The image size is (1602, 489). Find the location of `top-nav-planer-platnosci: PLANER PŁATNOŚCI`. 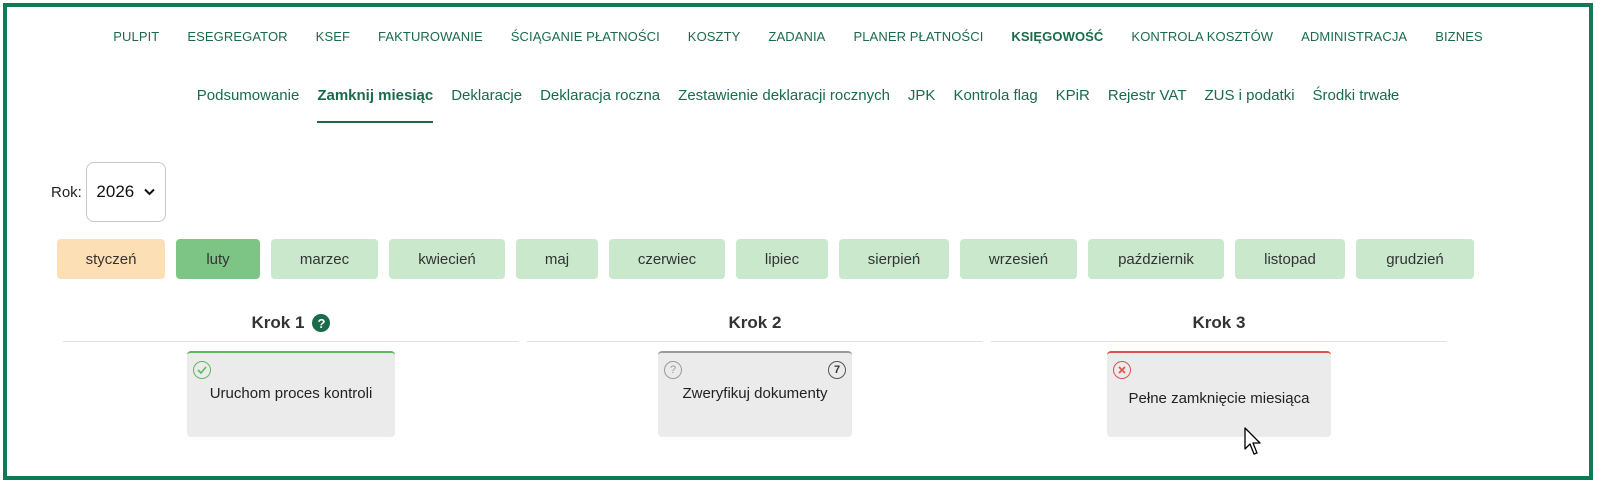

top-nav-planer-platnosci: PLANER PŁATNOŚCI is located at coordinates (918, 36).